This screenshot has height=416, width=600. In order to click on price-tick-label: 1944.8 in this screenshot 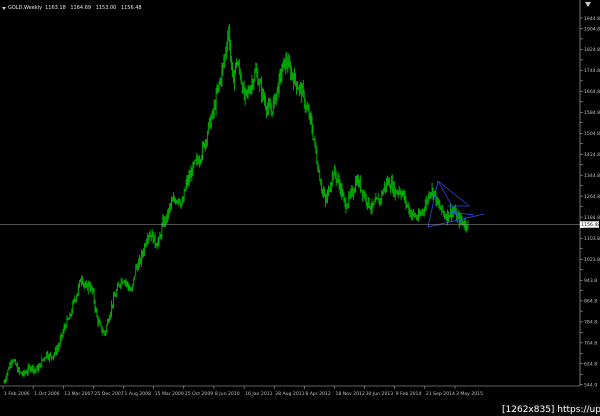, I will do `click(592, 19)`.